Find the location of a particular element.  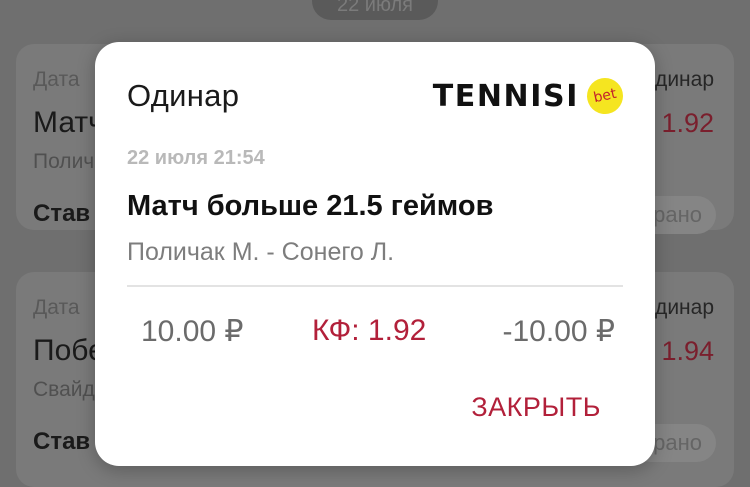

date-chip: 22 июля is located at coordinates (375, 10).